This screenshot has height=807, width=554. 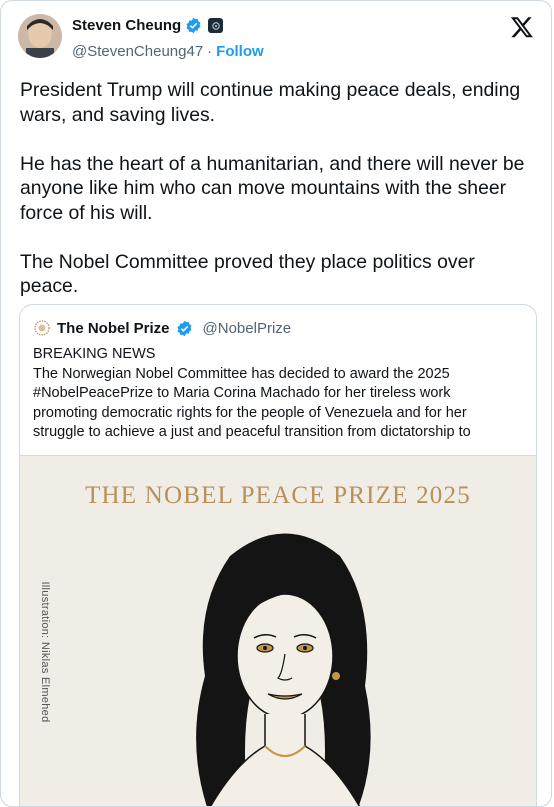 I want to click on portrait-illustration, so click(x=283, y=669).